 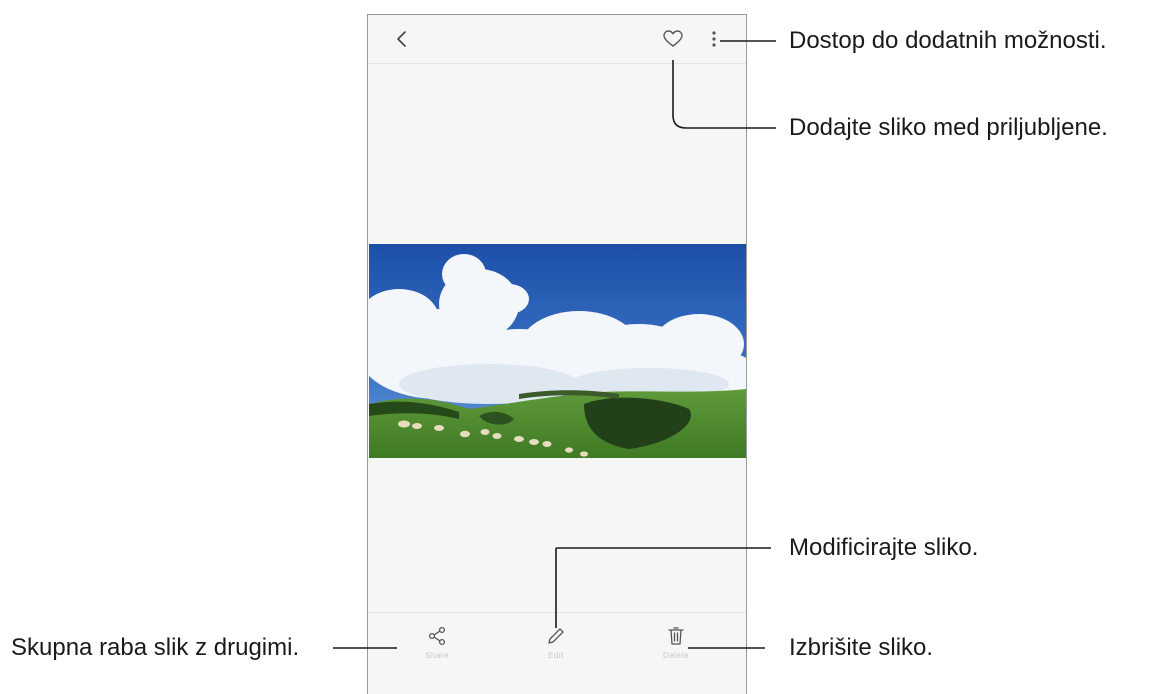 What do you see at coordinates (557, 39) in the screenshot?
I see `top-toolbar` at bounding box center [557, 39].